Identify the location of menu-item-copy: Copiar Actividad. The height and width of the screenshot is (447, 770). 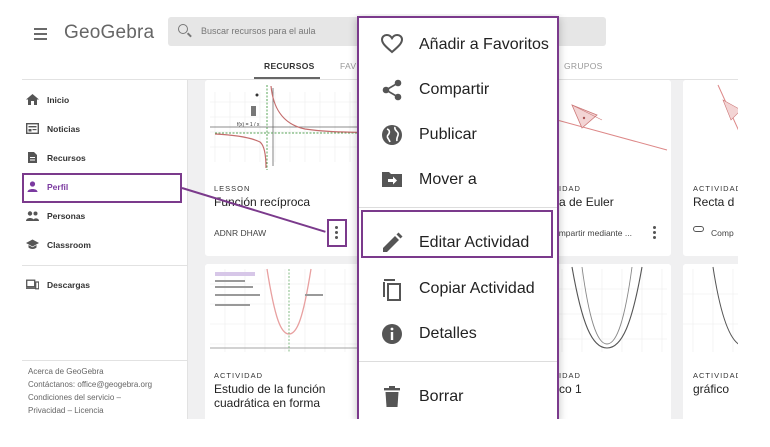
(458, 288).